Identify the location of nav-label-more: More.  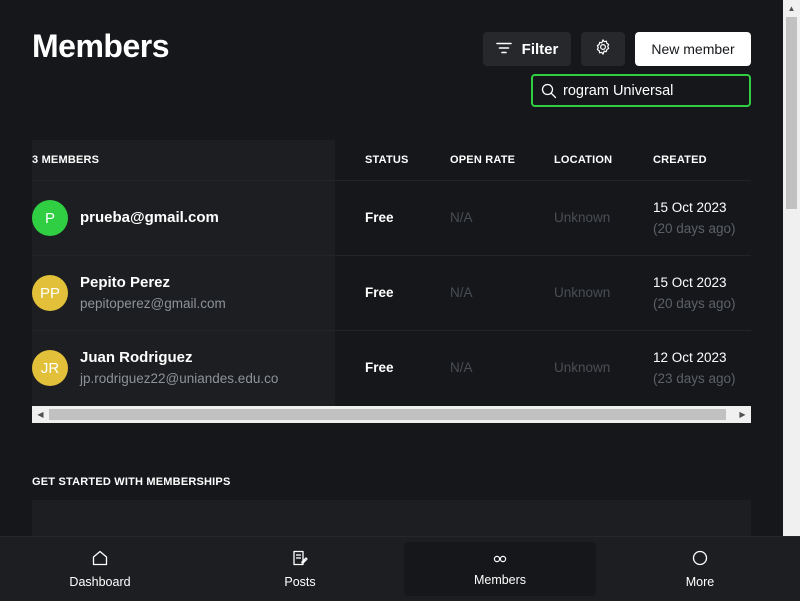
(700, 581).